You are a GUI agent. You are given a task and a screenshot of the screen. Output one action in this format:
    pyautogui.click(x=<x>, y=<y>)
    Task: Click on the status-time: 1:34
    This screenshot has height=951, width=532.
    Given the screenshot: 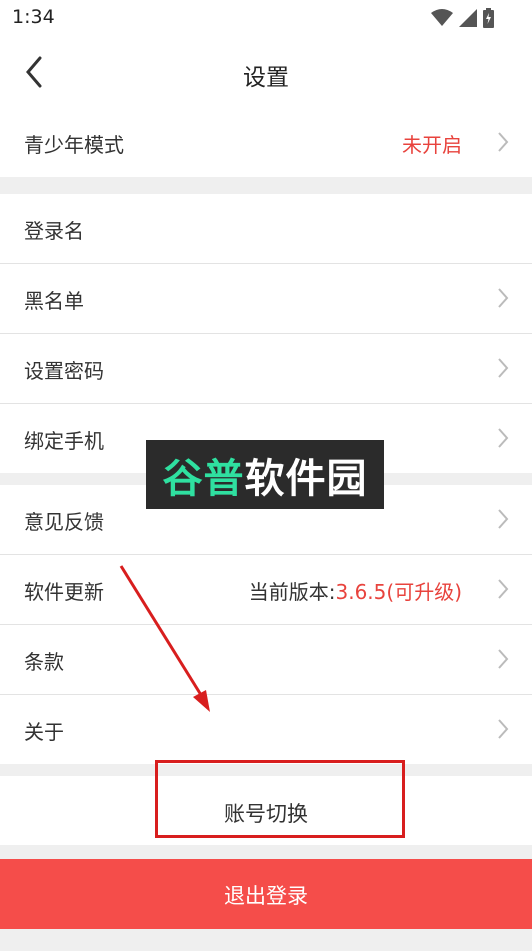 What is the action you would take?
    pyautogui.click(x=33, y=17)
    